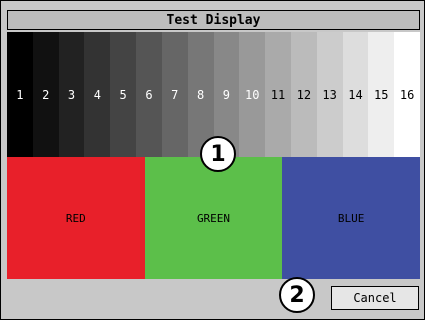  I want to click on gray-swatch-6: 6, so click(149, 94).